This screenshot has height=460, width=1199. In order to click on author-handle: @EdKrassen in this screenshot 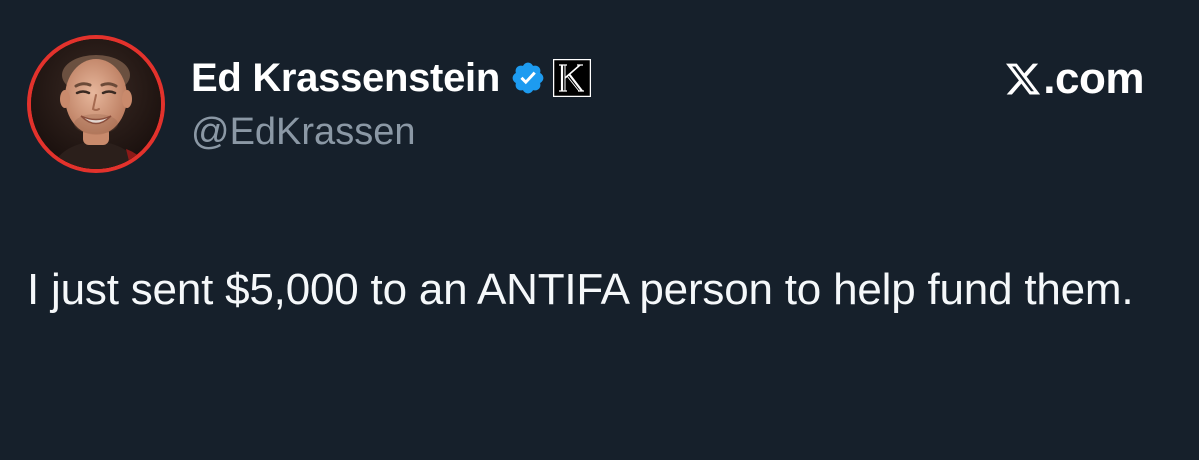, I will do `click(303, 132)`.